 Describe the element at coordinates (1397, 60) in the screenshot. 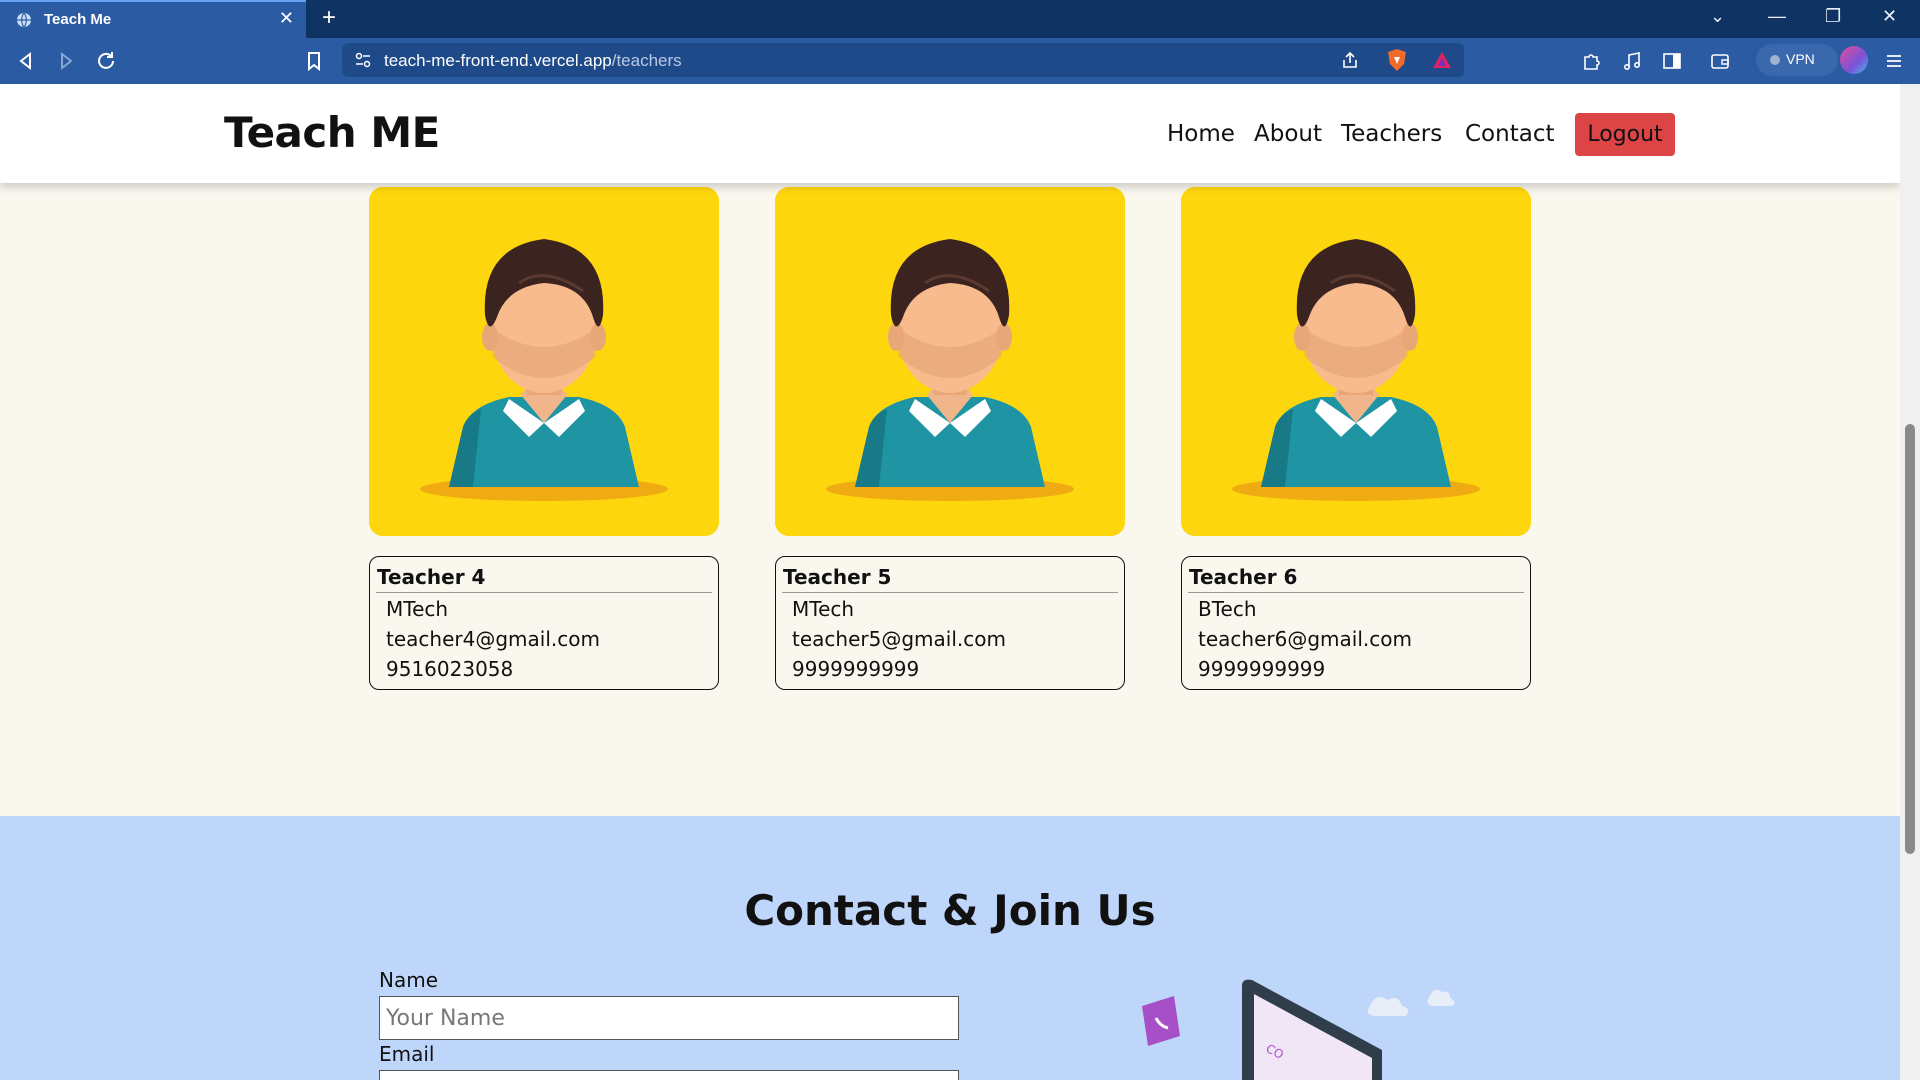

I see `brave-shield-icon` at that location.